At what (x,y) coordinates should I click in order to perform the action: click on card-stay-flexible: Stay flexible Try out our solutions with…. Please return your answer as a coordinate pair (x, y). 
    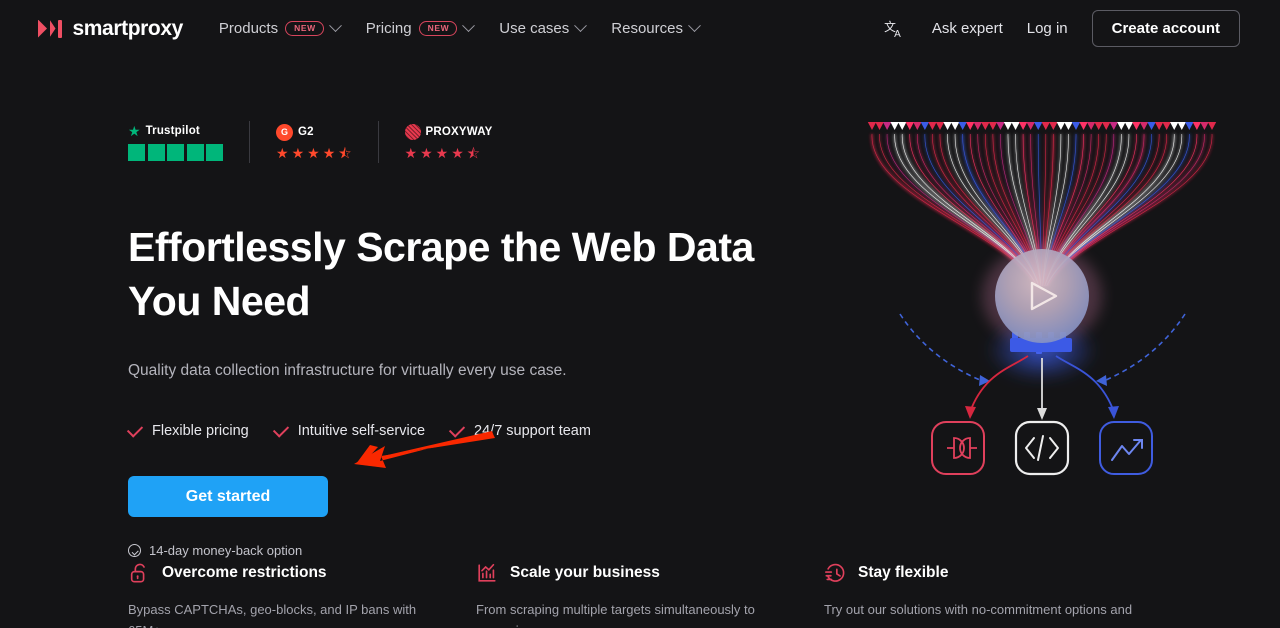
    Looking at the image, I should click on (998, 595).